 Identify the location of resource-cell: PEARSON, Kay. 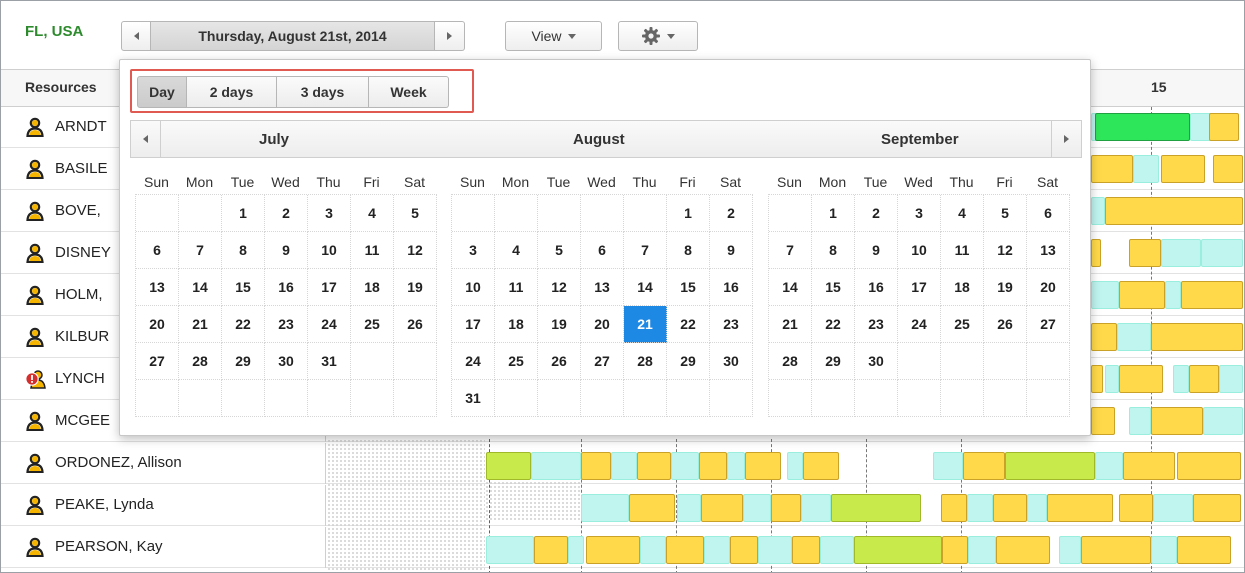
(163, 547).